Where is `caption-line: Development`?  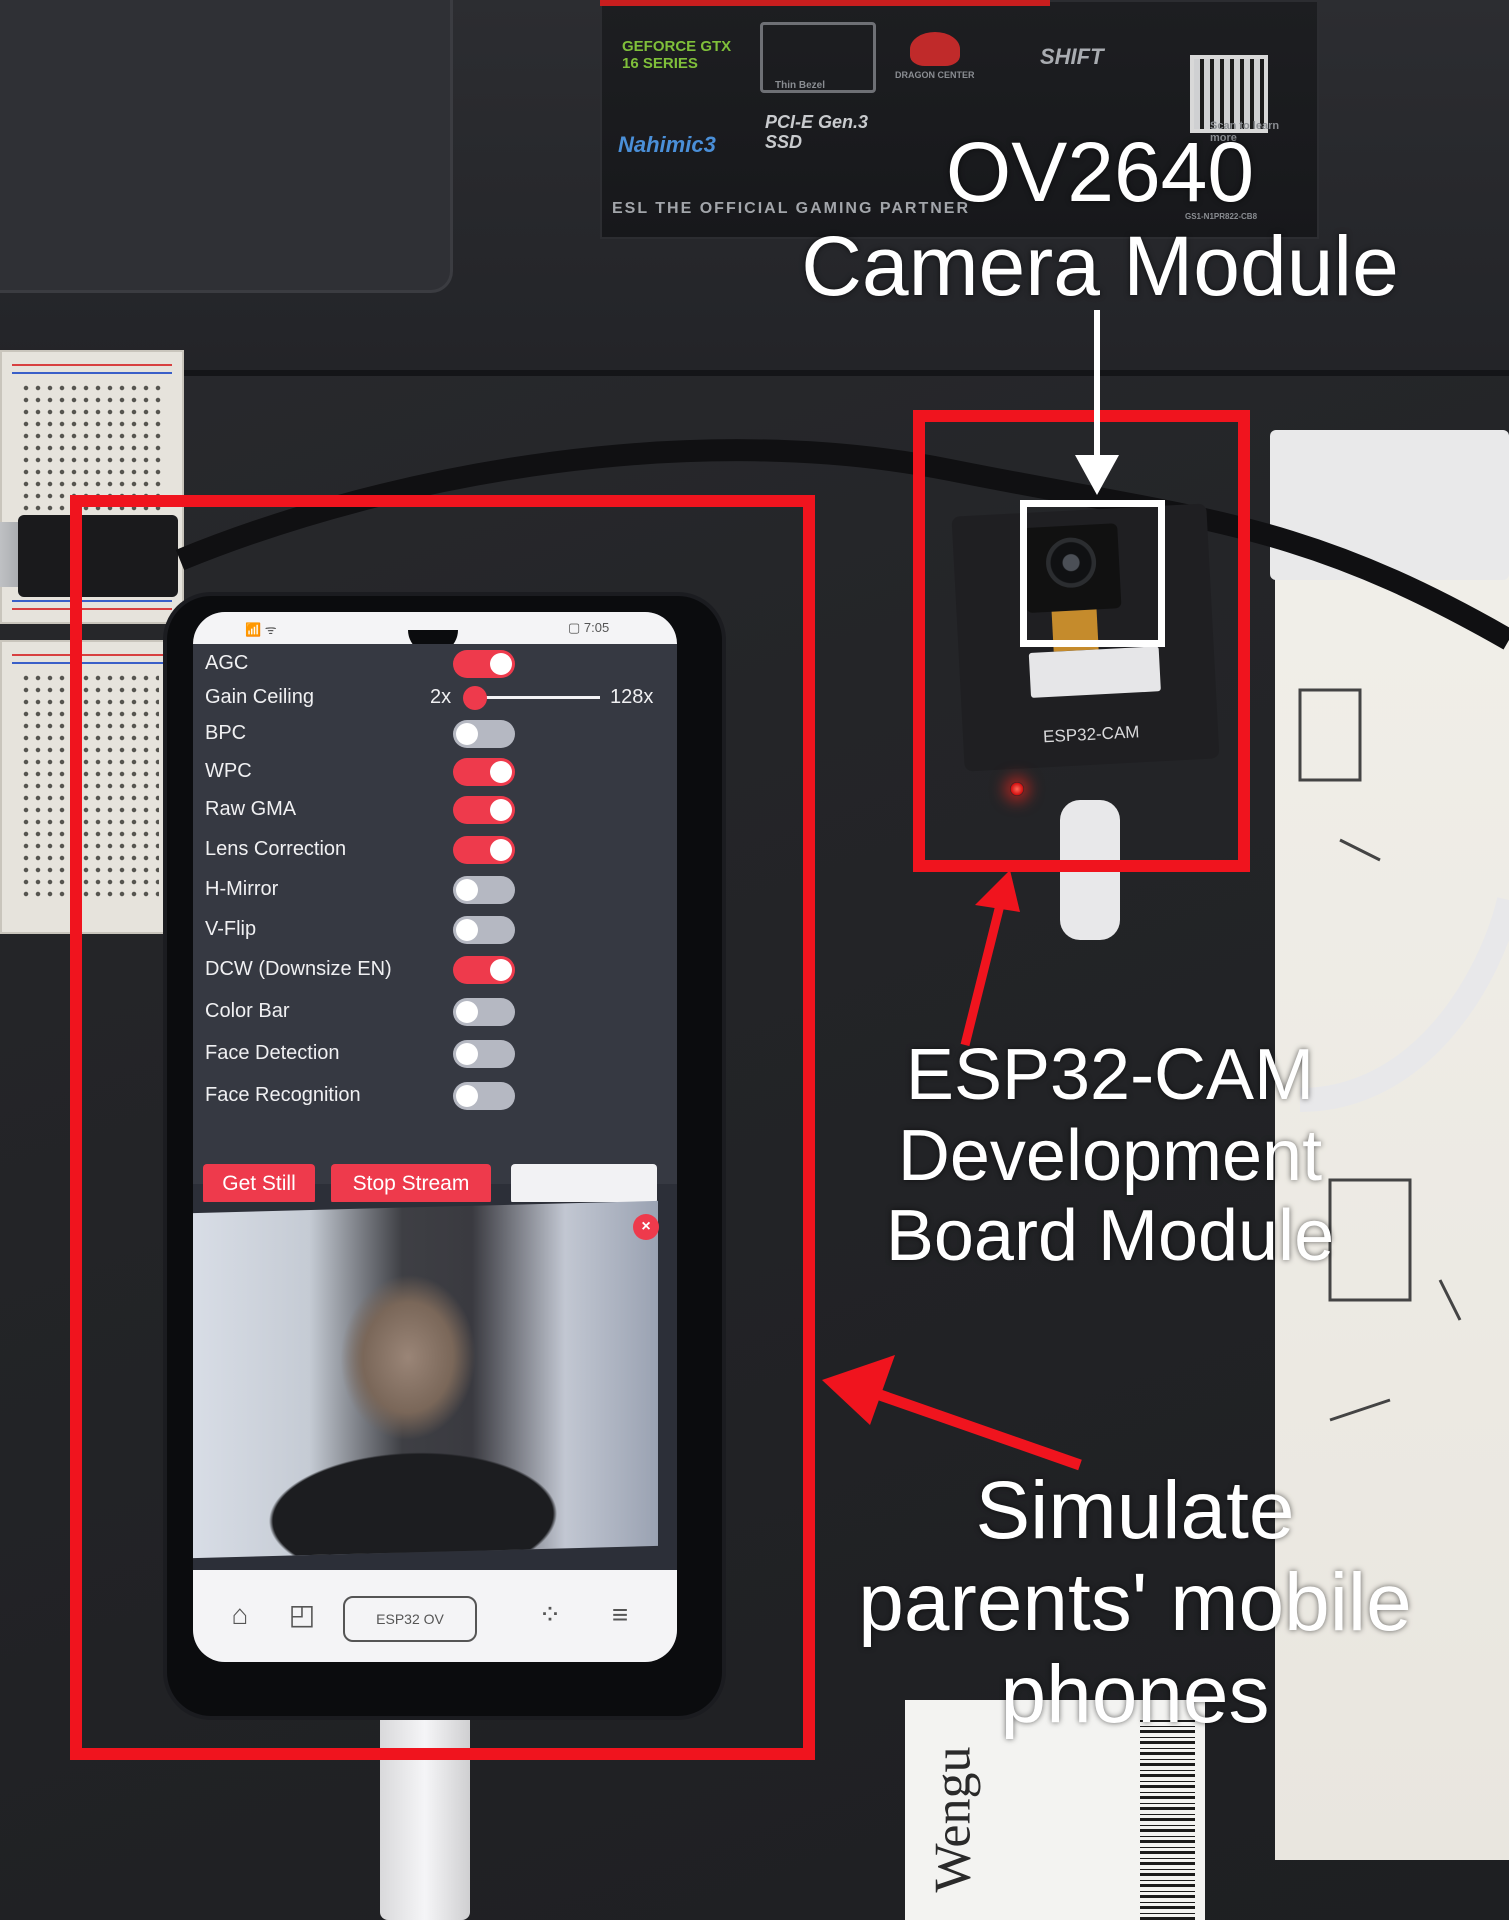 caption-line: Development is located at coordinates (1110, 1155).